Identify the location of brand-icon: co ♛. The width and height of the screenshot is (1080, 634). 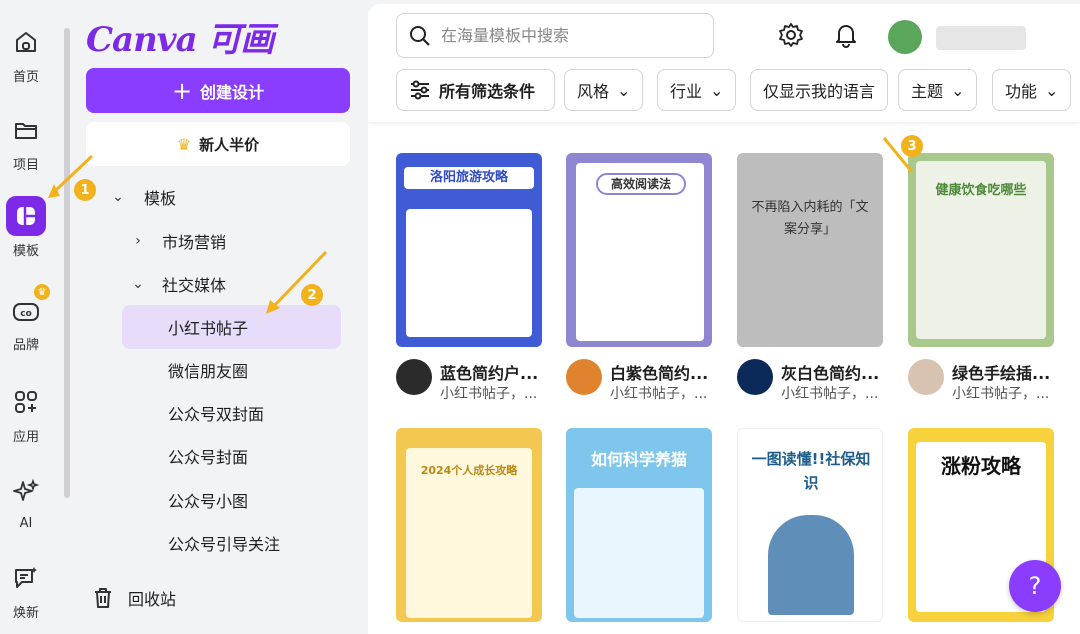
(28, 307).